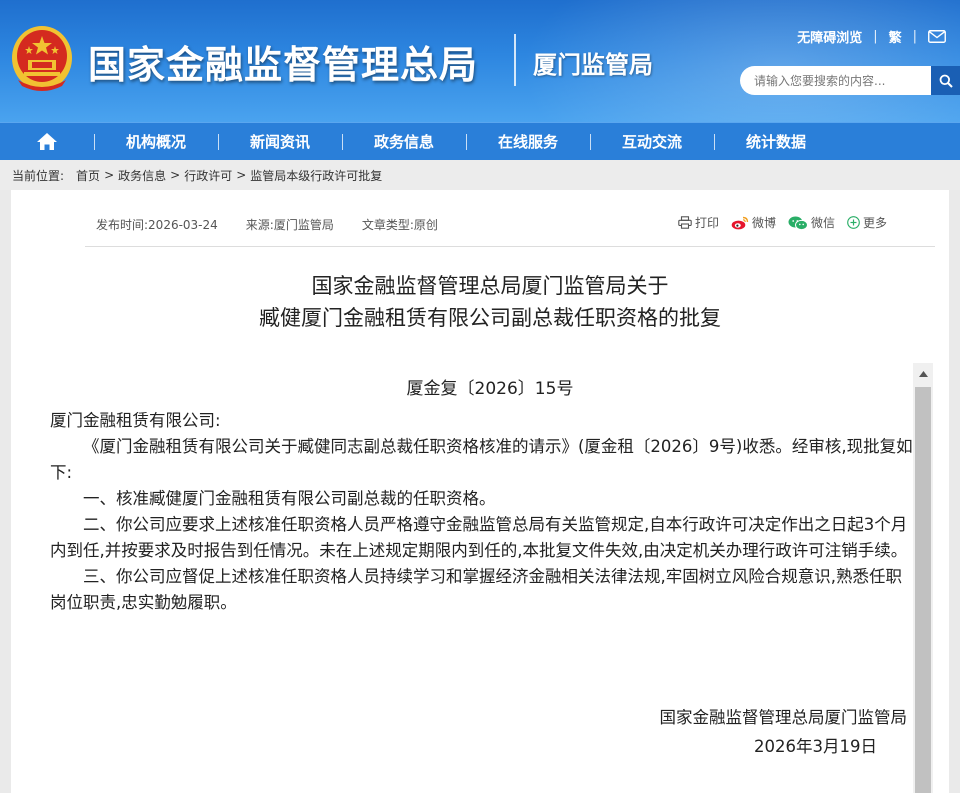 The width and height of the screenshot is (960, 793). I want to click on meta-divider, so click(510, 246).